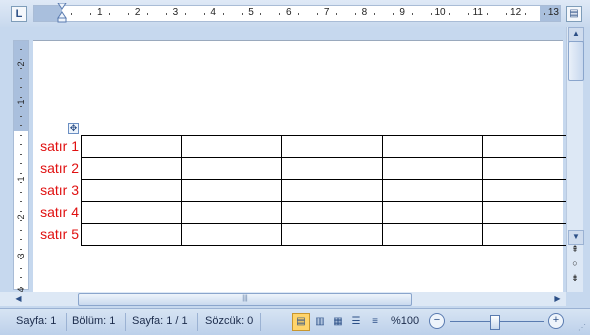 The image size is (590, 335). What do you see at coordinates (576, 61) in the screenshot?
I see `vertical-scroll-thumb` at bounding box center [576, 61].